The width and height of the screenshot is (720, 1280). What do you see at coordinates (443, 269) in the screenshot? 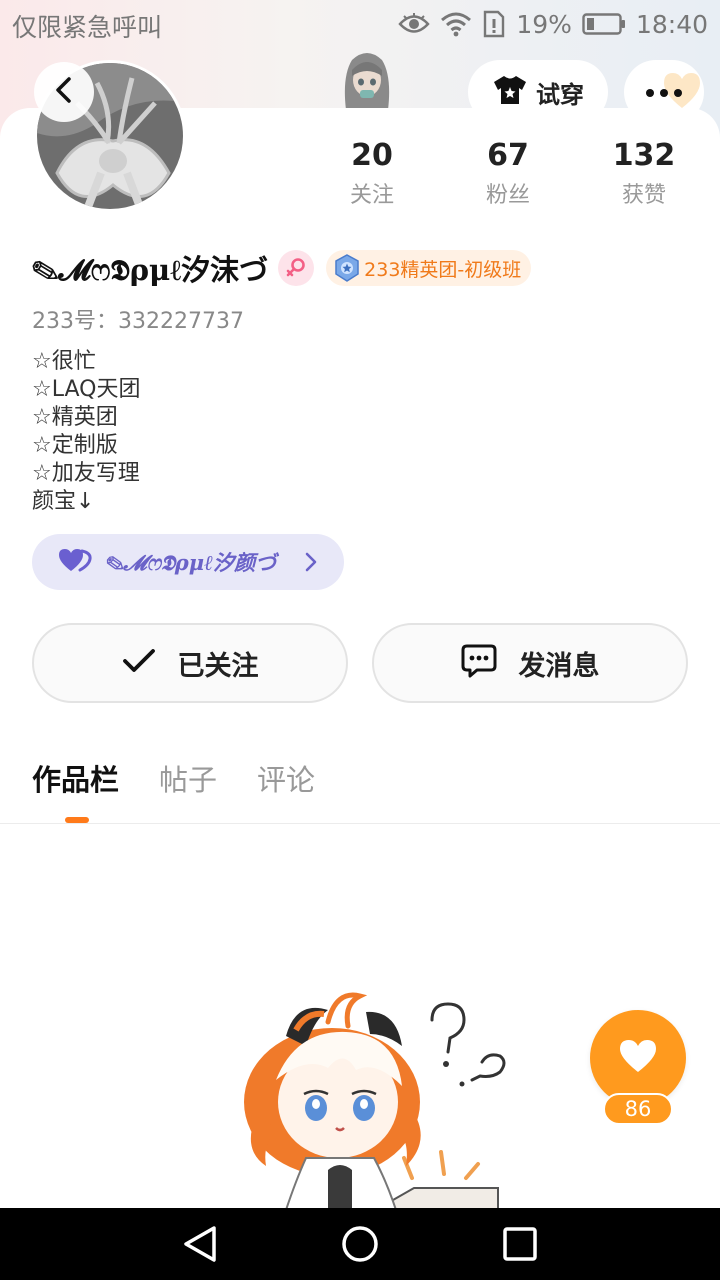
I see `group-badge-label: 233精英团-初级班` at bounding box center [443, 269].